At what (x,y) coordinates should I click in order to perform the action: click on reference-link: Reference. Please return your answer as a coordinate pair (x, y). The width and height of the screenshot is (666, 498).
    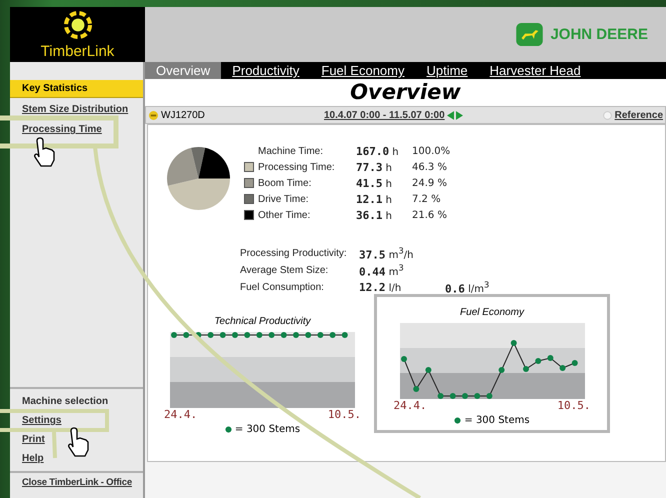
    Looking at the image, I should click on (638, 115).